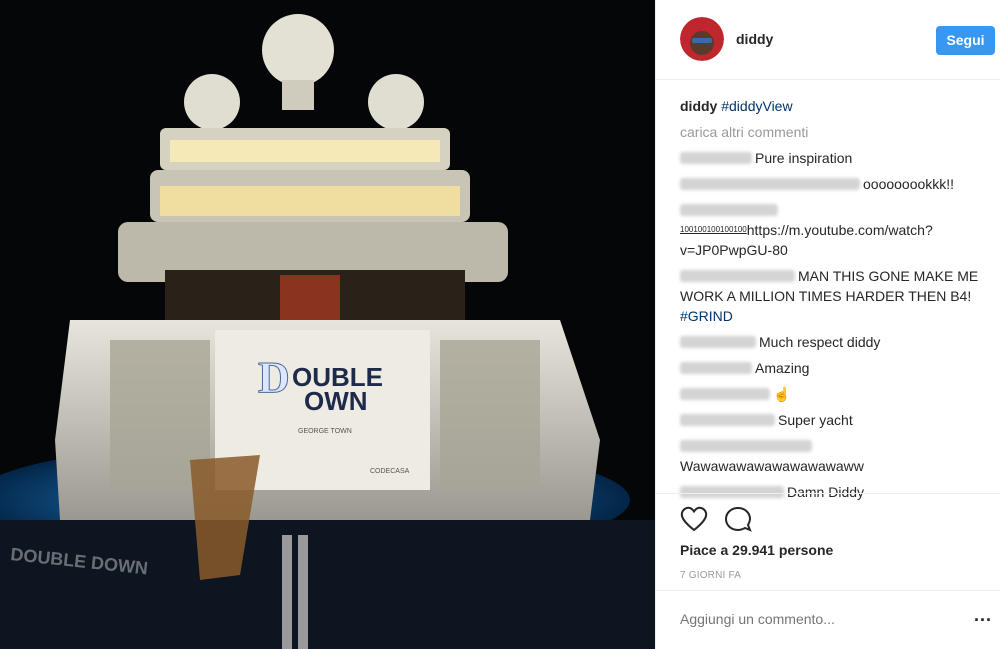 The width and height of the screenshot is (1000, 649). I want to click on comment: Amazing, so click(830, 368).